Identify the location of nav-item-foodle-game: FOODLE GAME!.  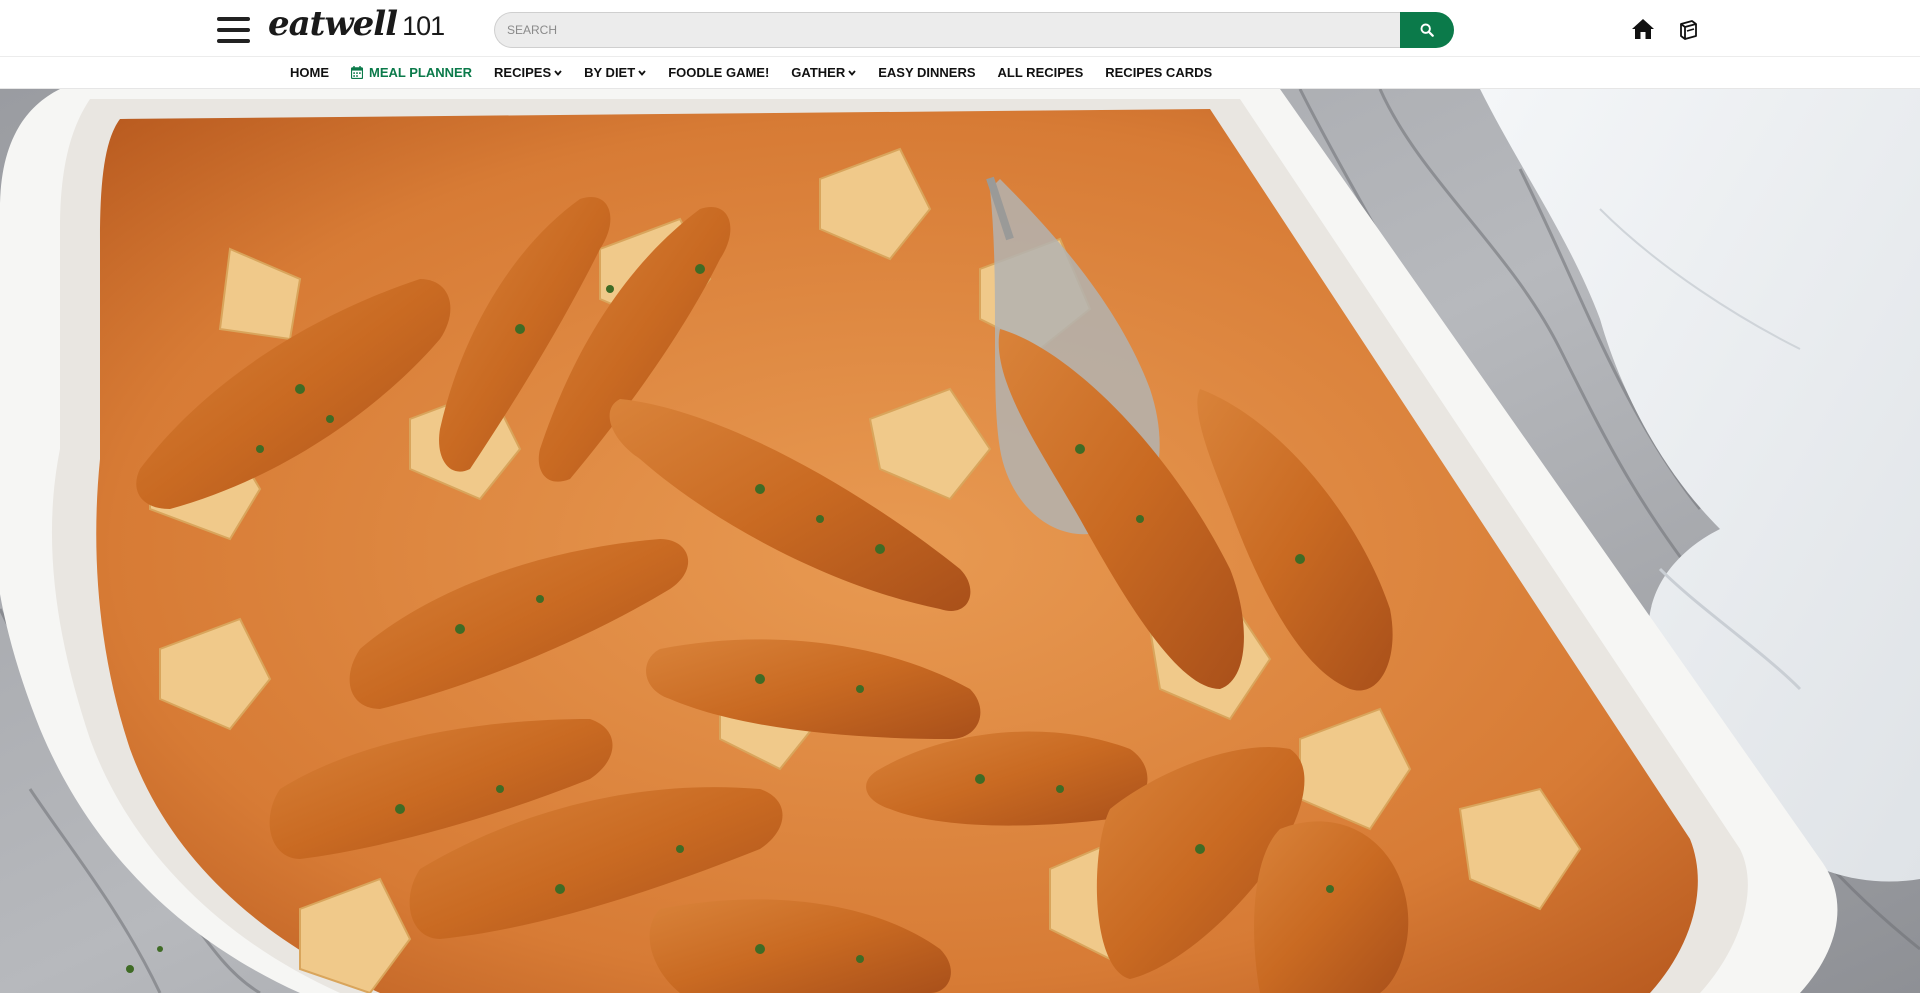
(718, 72).